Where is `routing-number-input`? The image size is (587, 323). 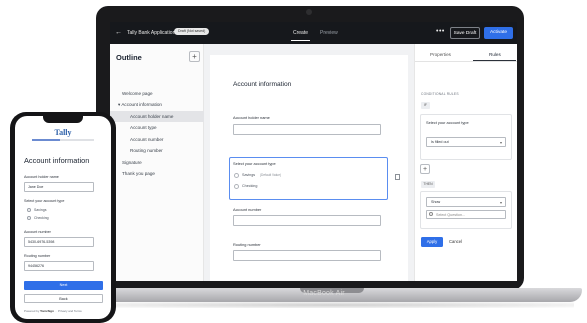 routing-number-input is located at coordinates (307, 255).